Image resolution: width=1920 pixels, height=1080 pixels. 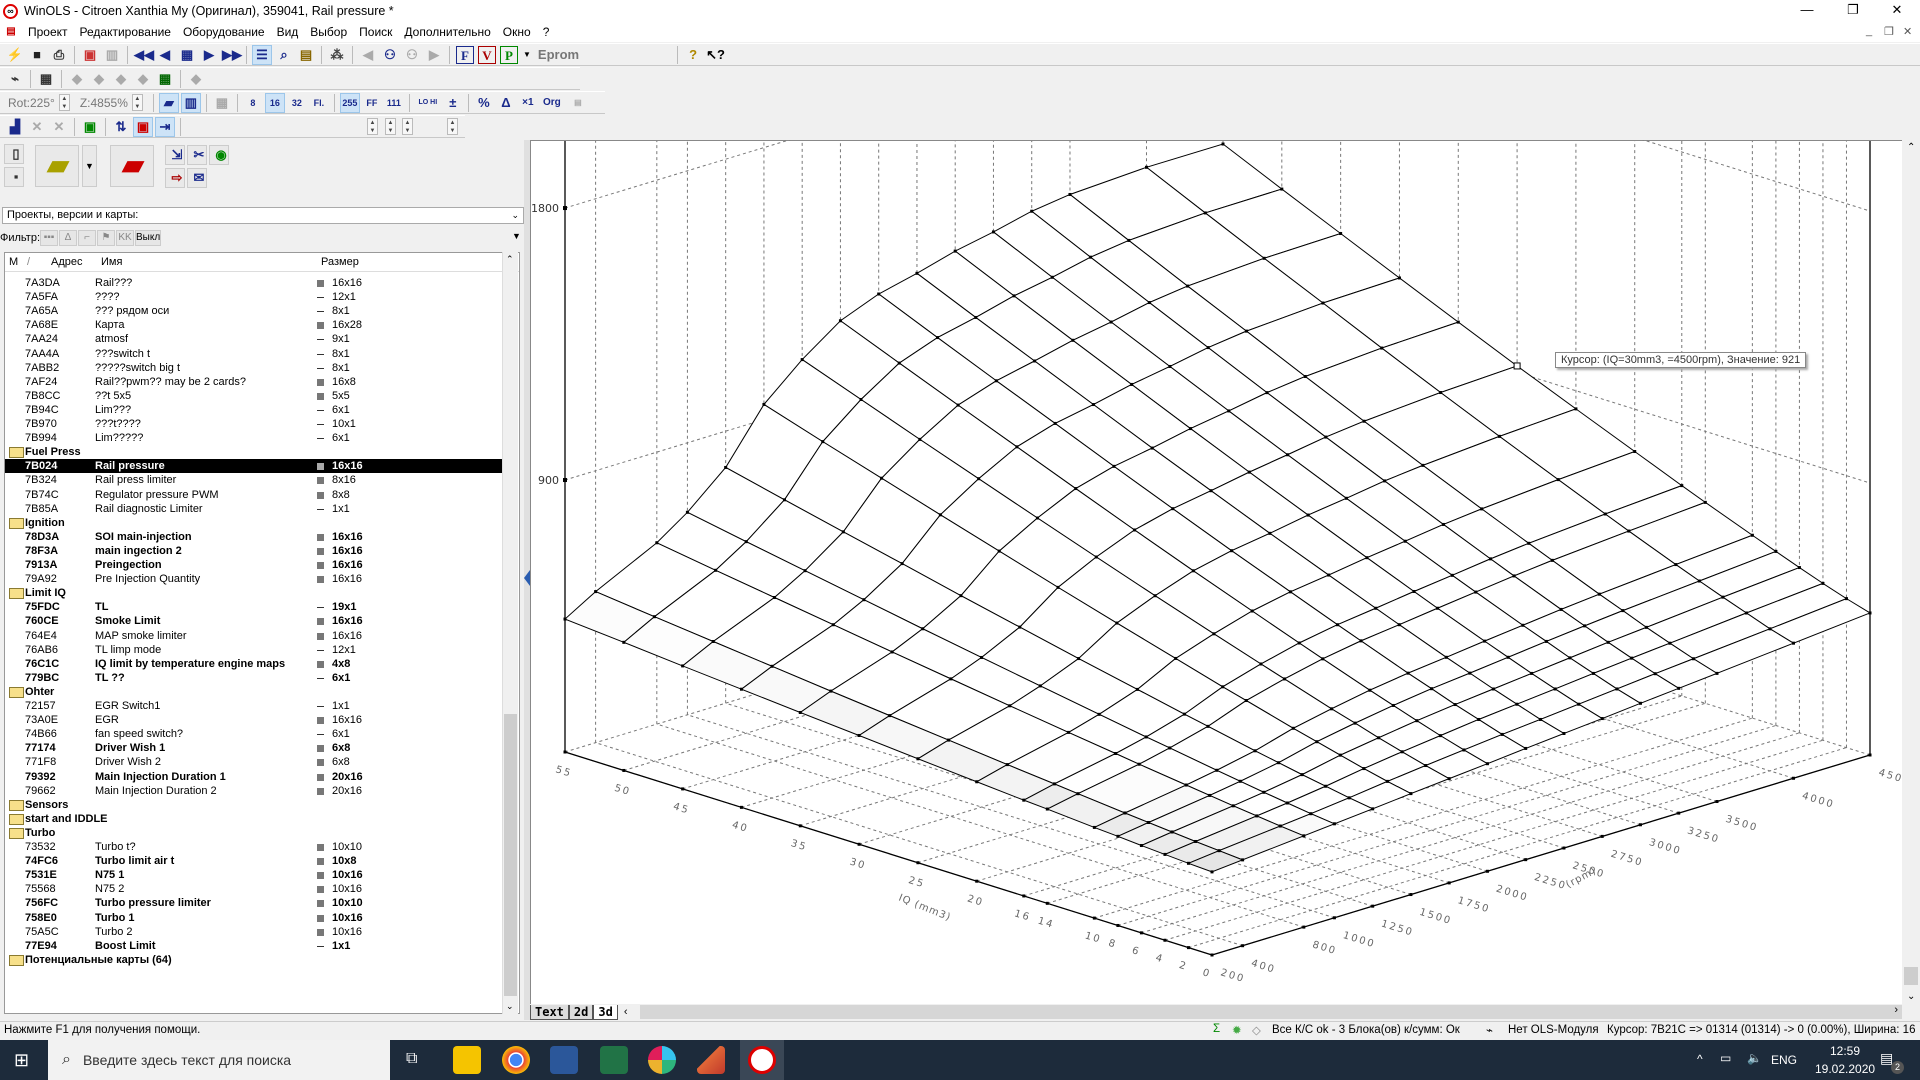 What do you see at coordinates (390, 55) in the screenshot?
I see `binoculars-icon: ⚇` at bounding box center [390, 55].